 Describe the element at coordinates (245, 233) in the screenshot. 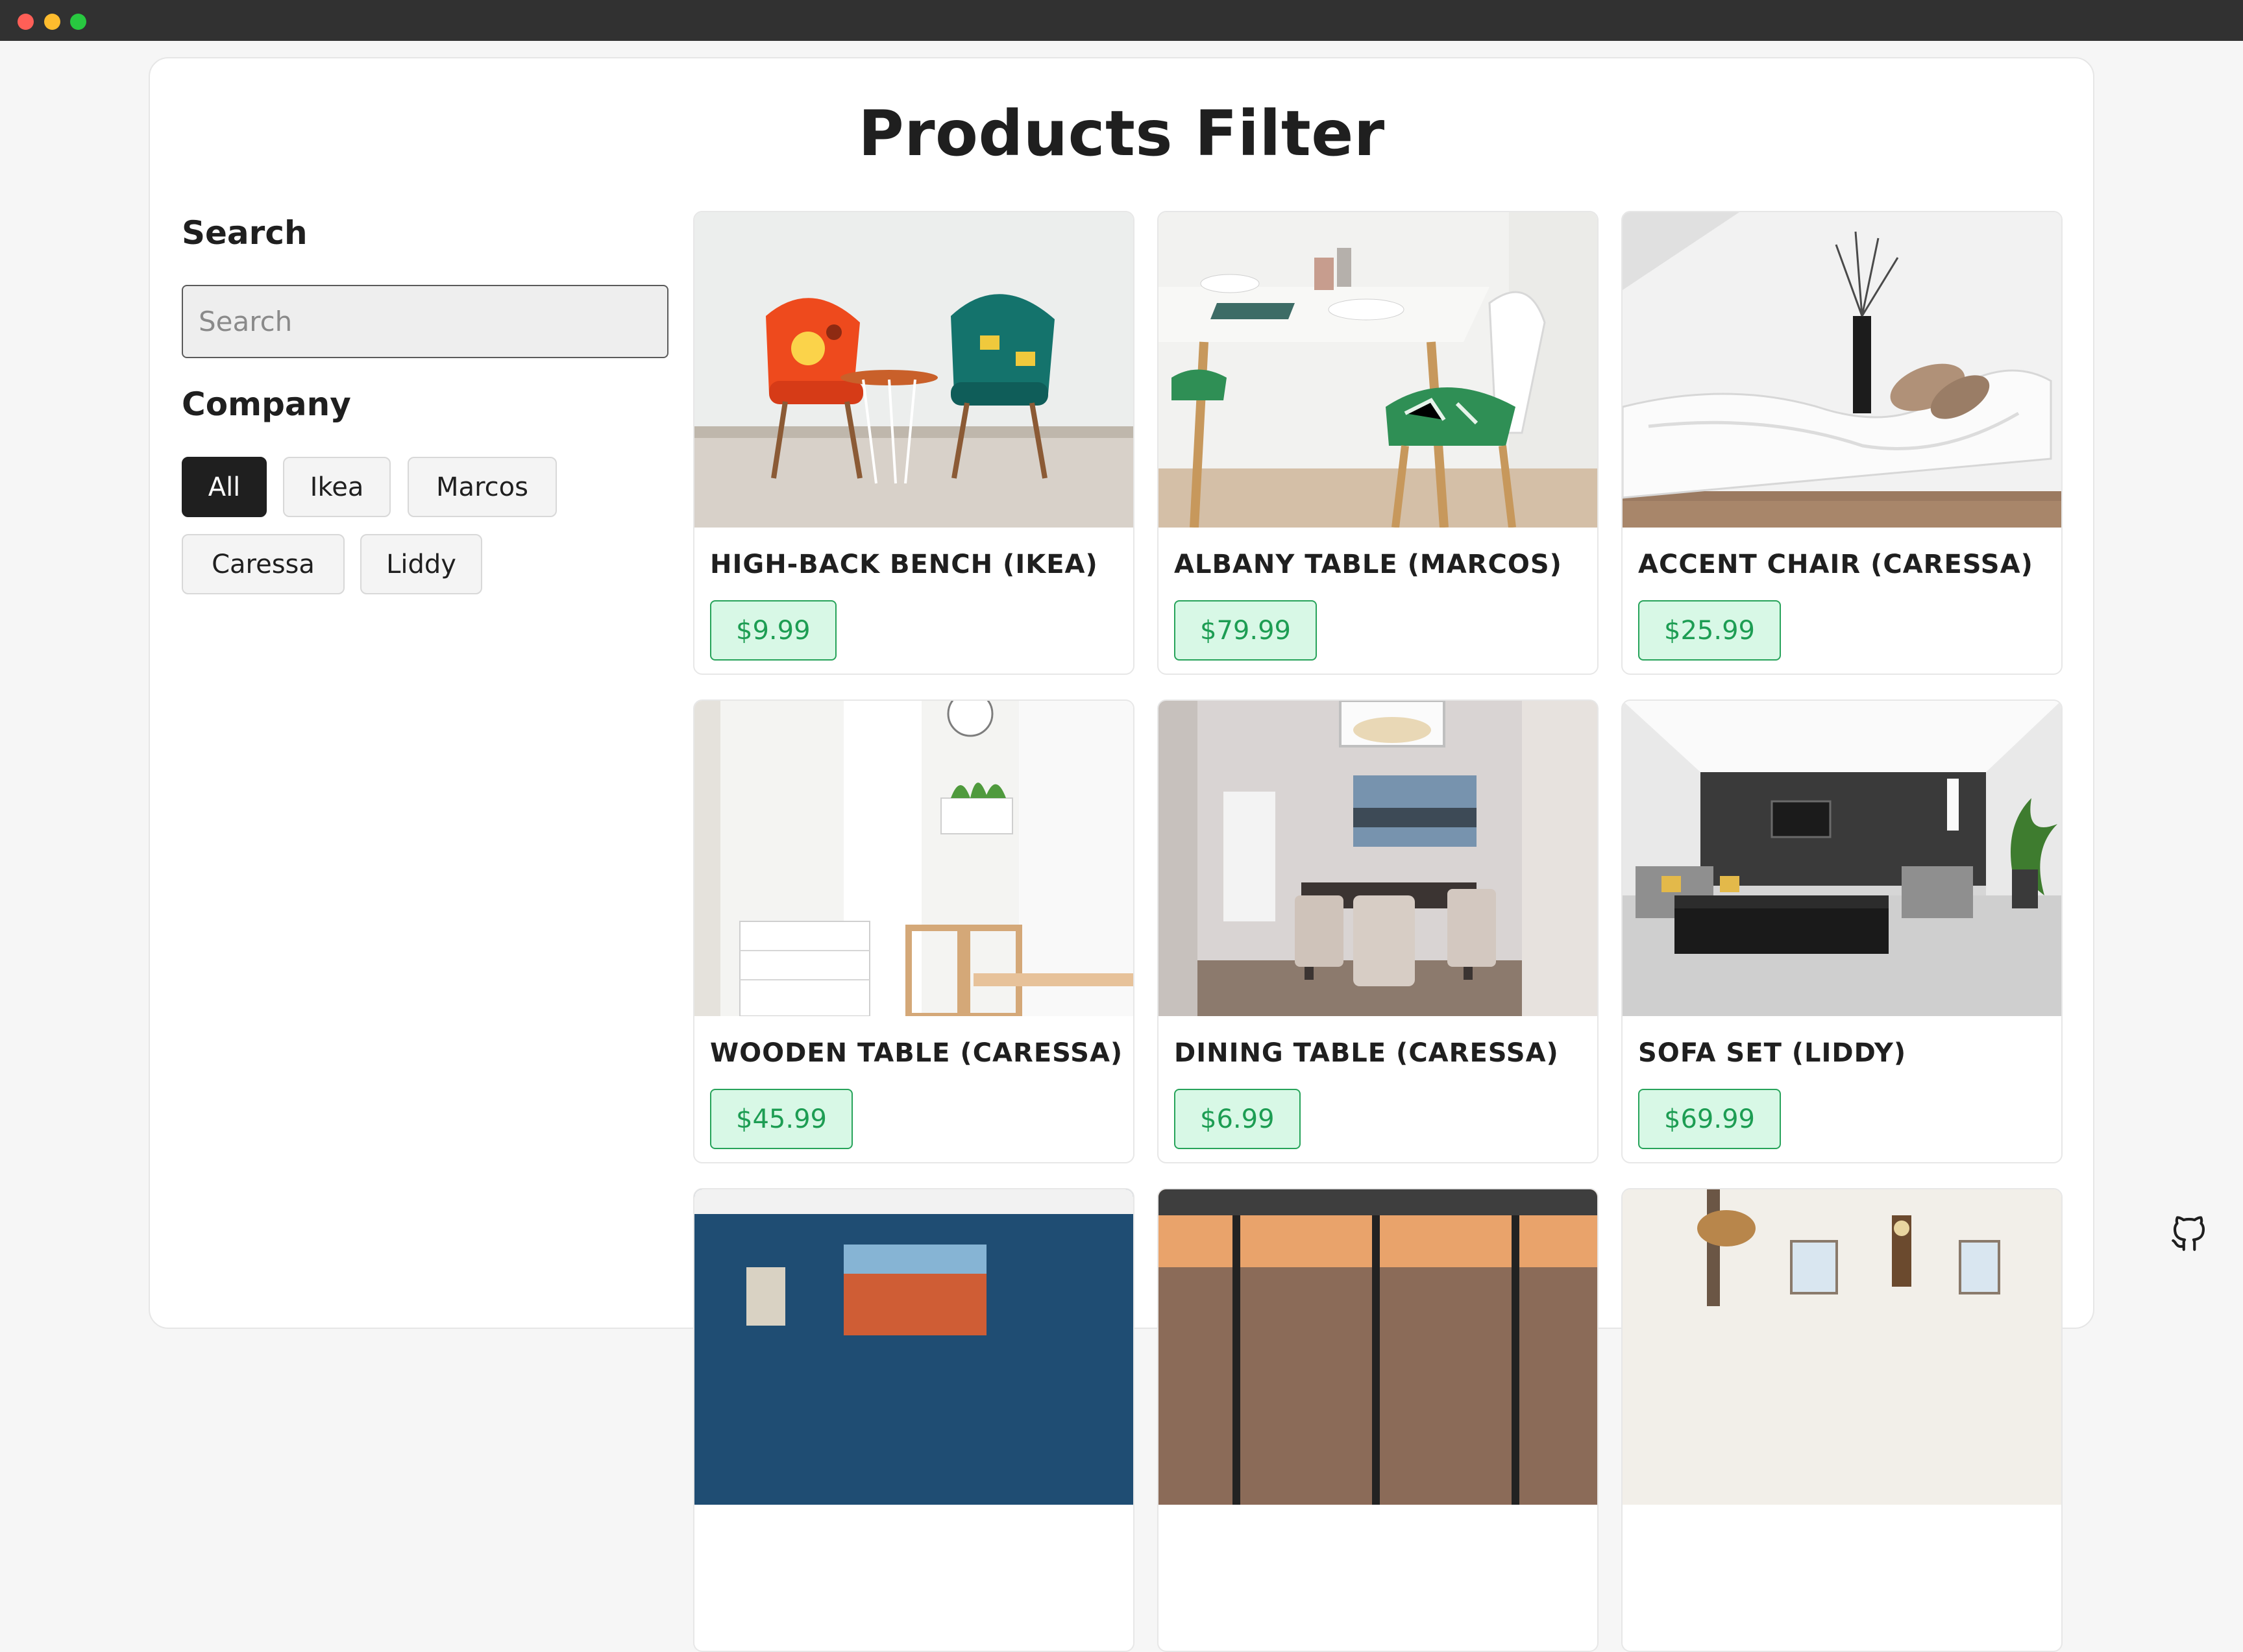

I see `search-heading: Search` at that location.